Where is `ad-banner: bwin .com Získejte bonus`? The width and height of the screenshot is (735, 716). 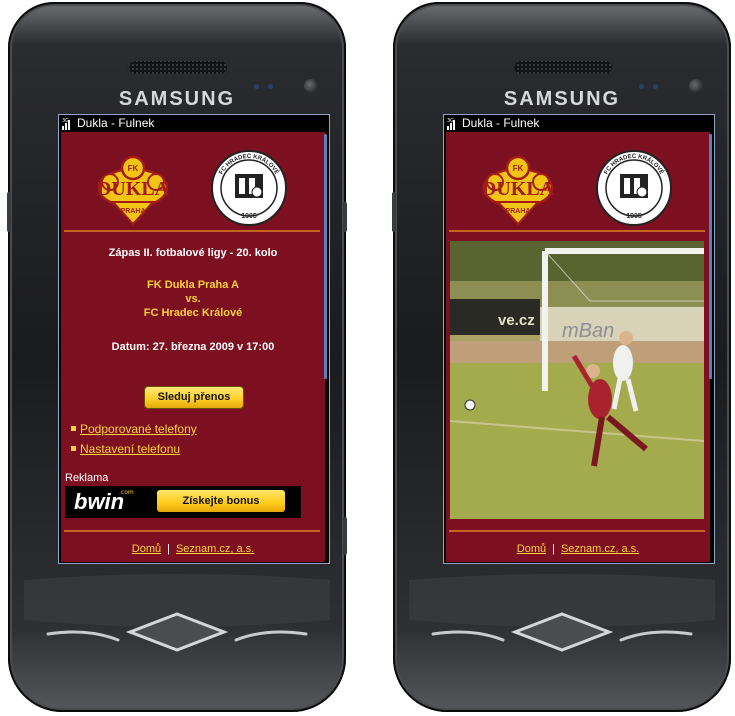 ad-banner: bwin .com Získejte bonus is located at coordinates (183, 502).